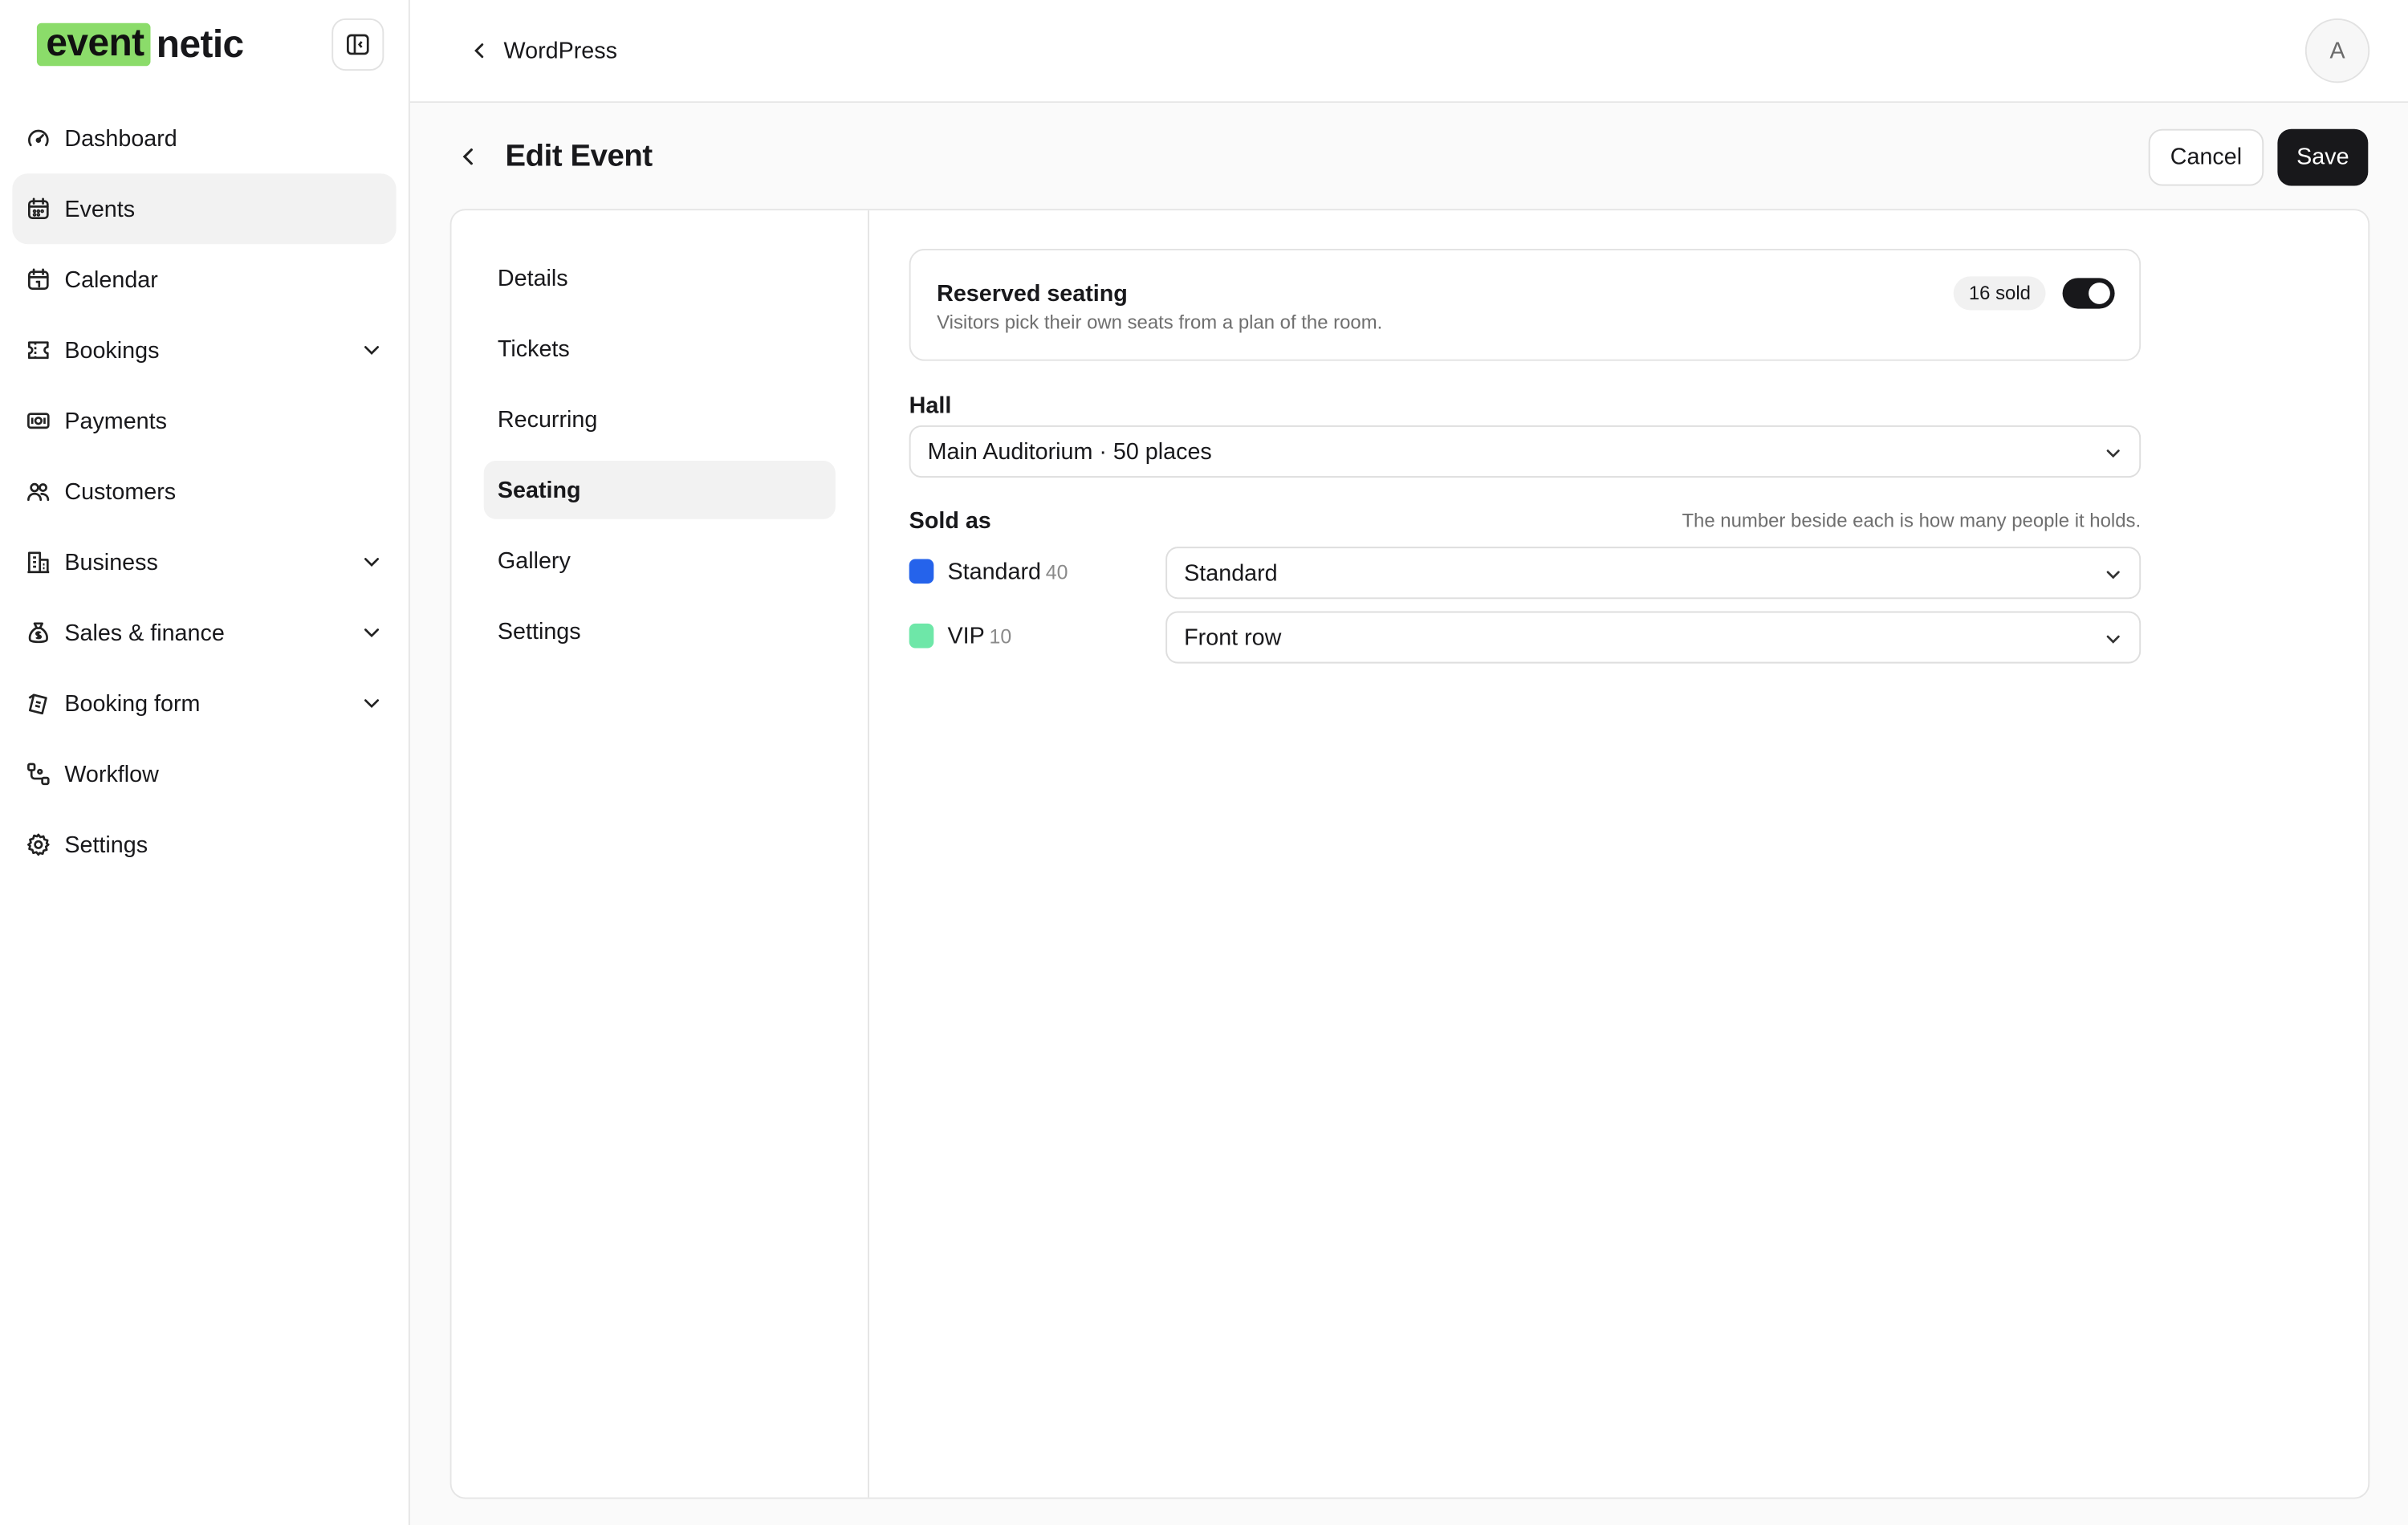  What do you see at coordinates (38, 633) in the screenshot?
I see `money-bag-icon` at bounding box center [38, 633].